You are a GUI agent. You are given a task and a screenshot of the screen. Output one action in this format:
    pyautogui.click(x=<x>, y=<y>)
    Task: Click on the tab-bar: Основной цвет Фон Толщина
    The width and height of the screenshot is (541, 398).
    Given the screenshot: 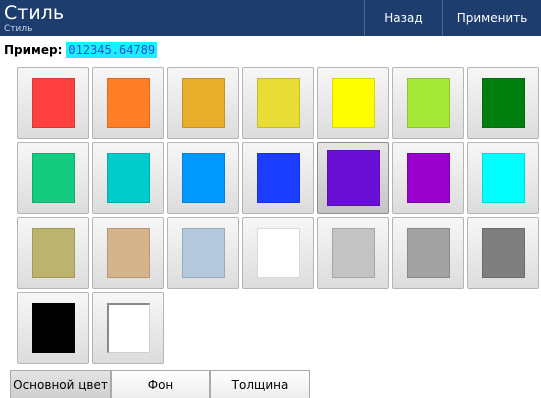 What is the action you would take?
    pyautogui.click(x=160, y=384)
    